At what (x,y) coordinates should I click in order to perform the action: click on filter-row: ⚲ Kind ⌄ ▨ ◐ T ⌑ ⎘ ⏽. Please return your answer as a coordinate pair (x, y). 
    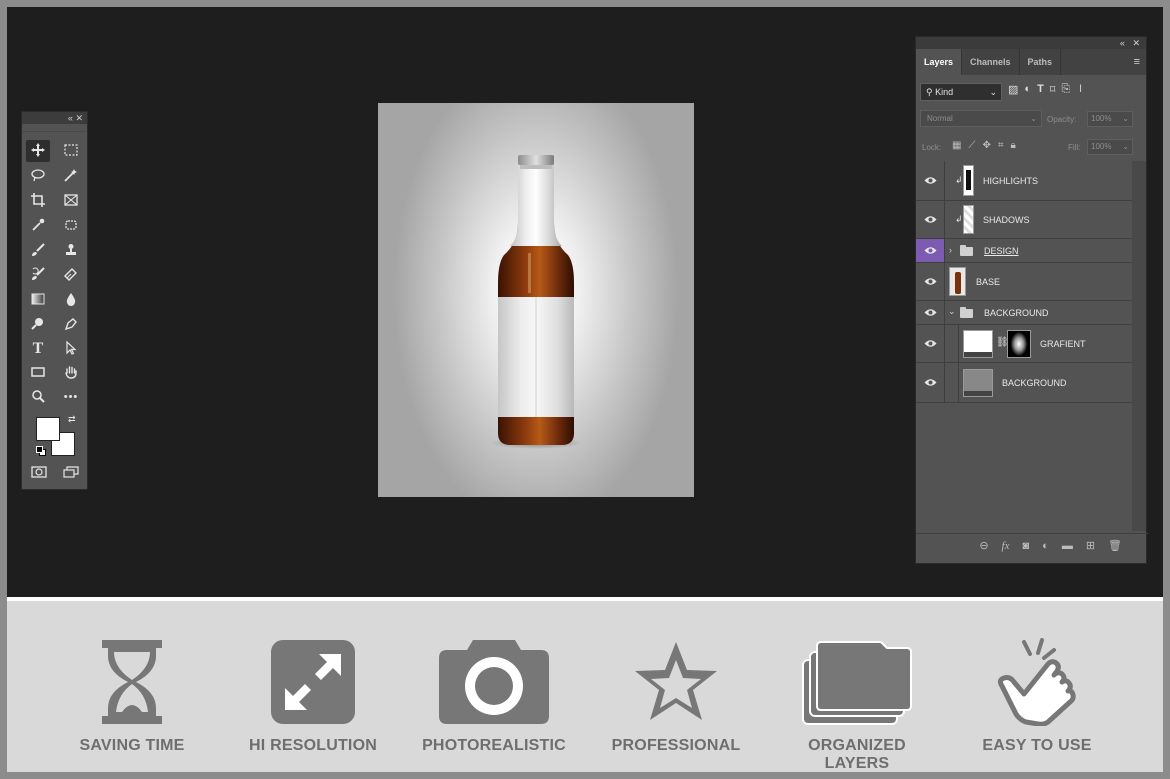
    Looking at the image, I should click on (1032, 92).